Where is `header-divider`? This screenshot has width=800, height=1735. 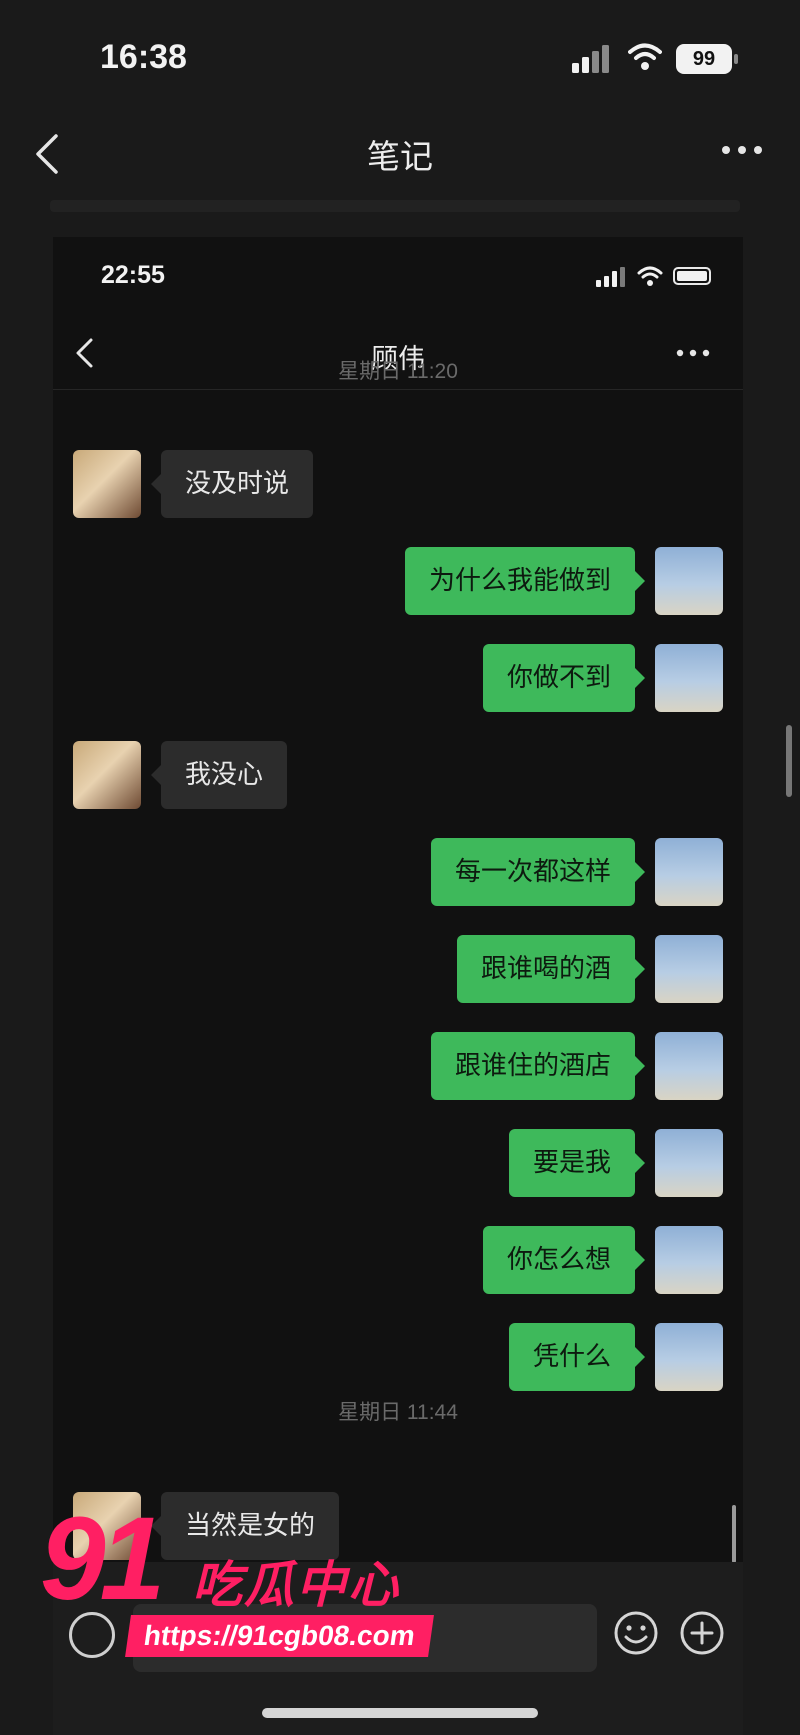
header-divider is located at coordinates (398, 389).